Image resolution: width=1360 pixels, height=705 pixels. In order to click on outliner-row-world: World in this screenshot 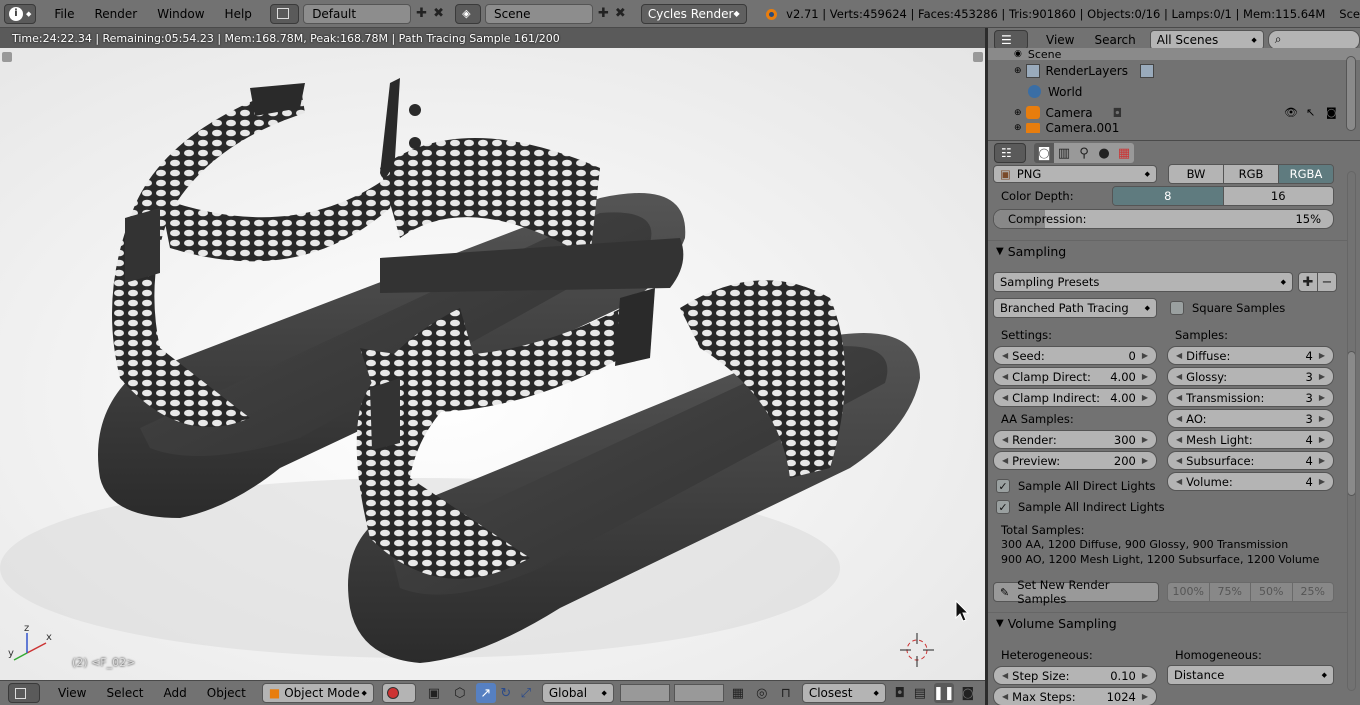, I will do `click(1174, 91)`.